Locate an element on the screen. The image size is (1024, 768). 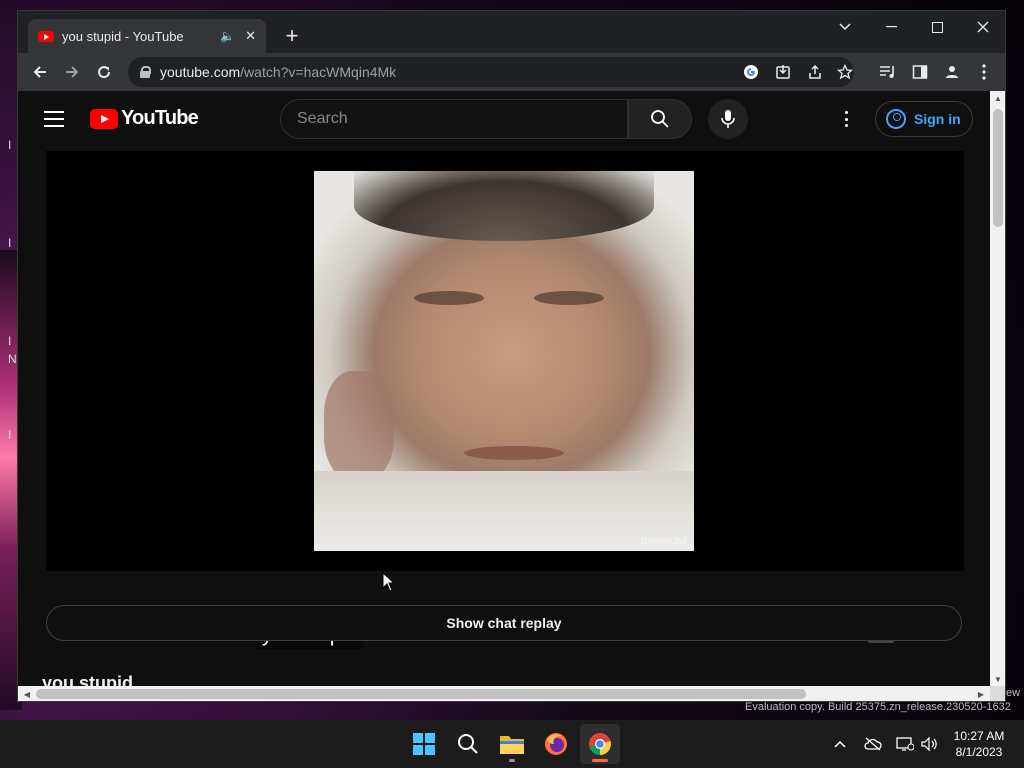
tab-youtube: you stupid - YouTube 🔈 ✕ is located at coordinates (147, 36).